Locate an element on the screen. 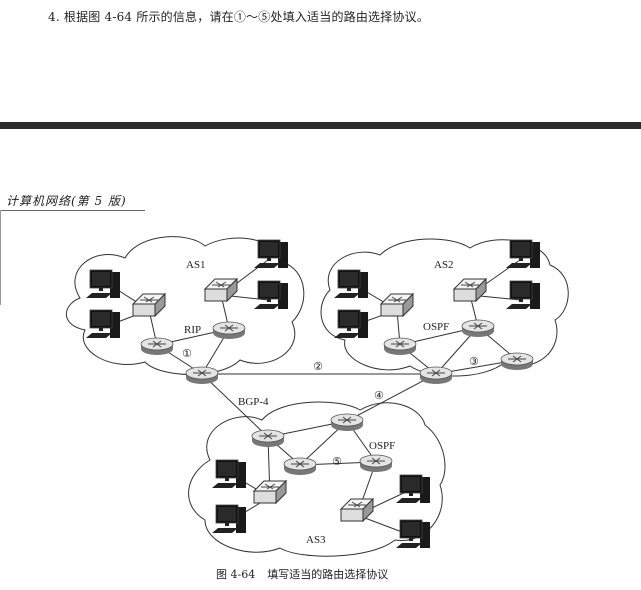 This screenshot has width=641, height=590. as3-label: AS3 is located at coordinates (316, 540).